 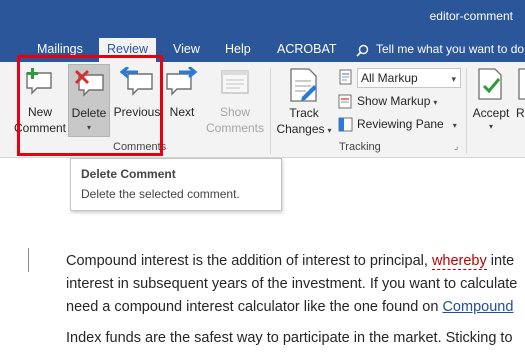 I want to click on highlight-box, so click(x=90, y=105).